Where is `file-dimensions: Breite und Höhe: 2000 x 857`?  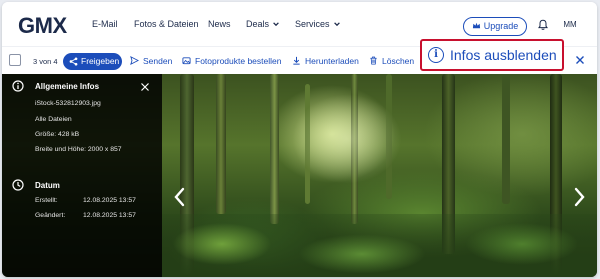
file-dimensions: Breite und Höhe: 2000 x 857 is located at coordinates (78, 149).